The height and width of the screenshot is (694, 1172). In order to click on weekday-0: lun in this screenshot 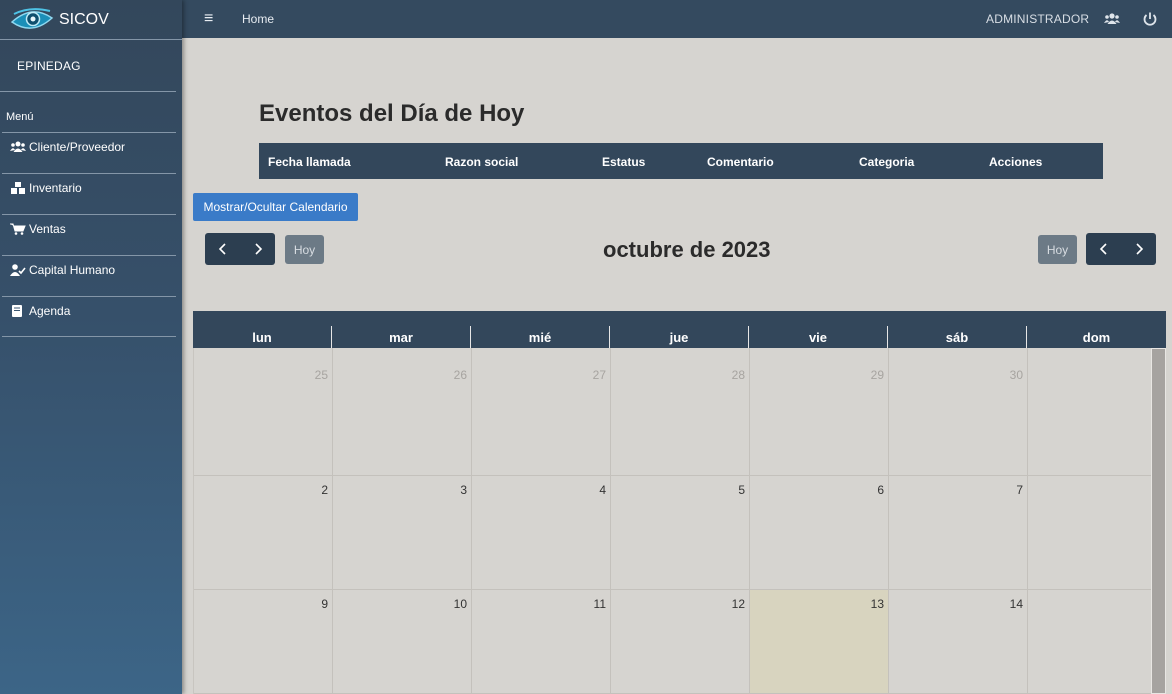, I will do `click(262, 337)`.